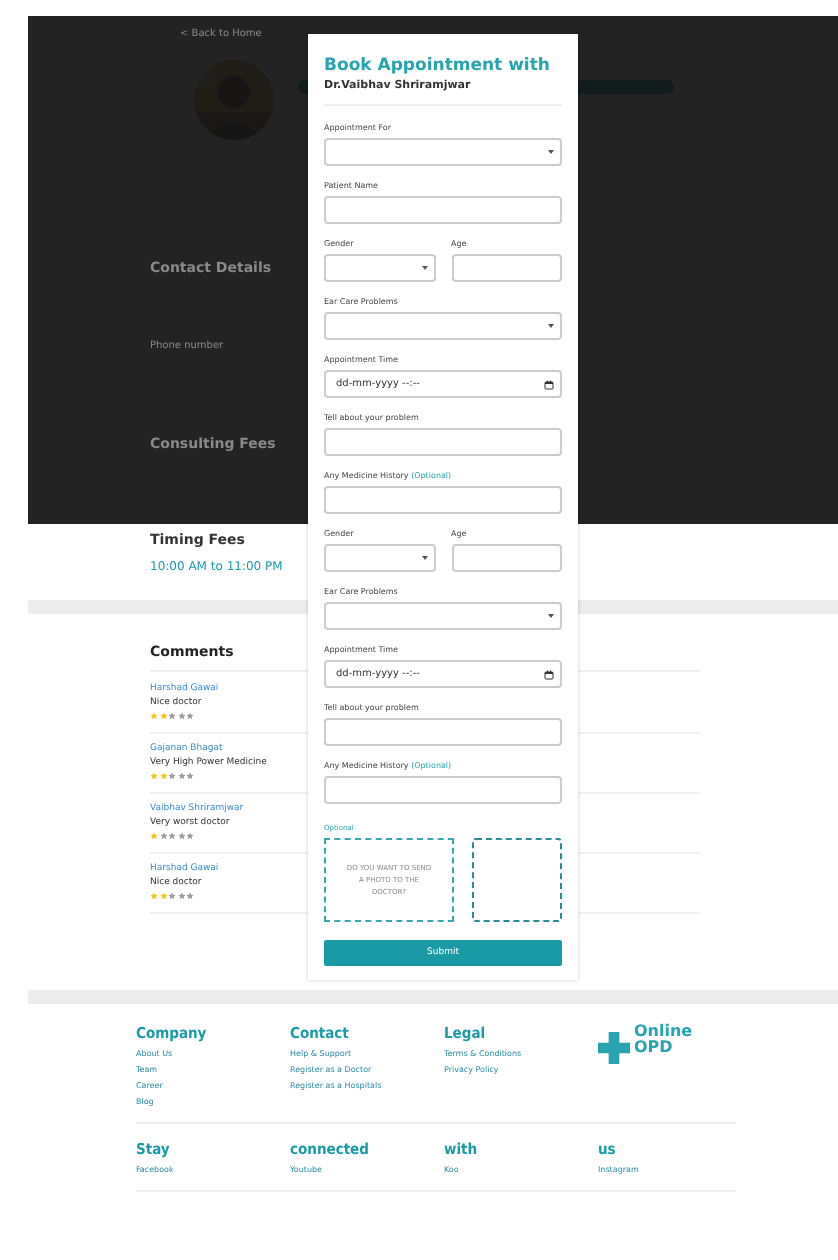  What do you see at coordinates (614, 1048) in the screenshot?
I see `cross-icon` at bounding box center [614, 1048].